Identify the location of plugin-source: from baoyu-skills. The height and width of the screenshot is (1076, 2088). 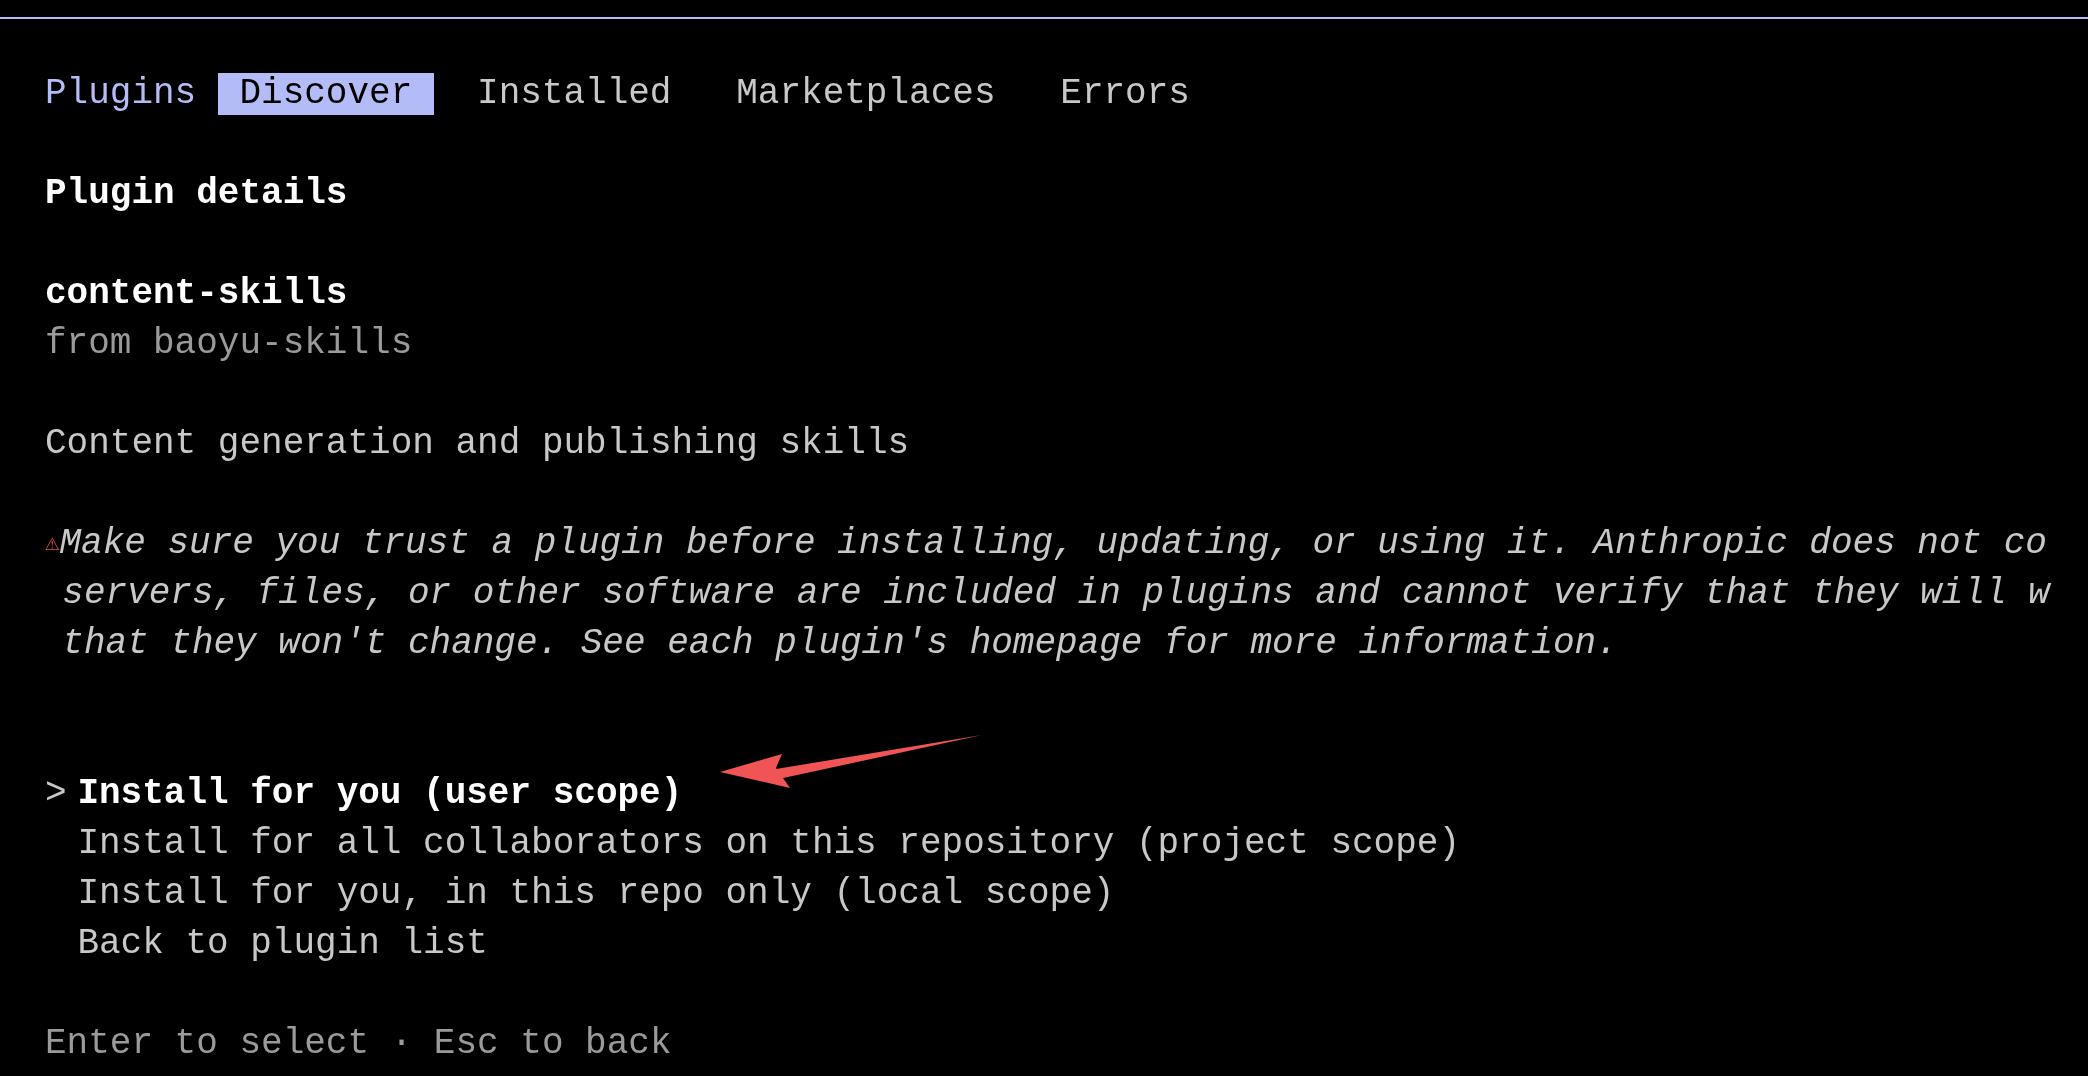
(229, 343).